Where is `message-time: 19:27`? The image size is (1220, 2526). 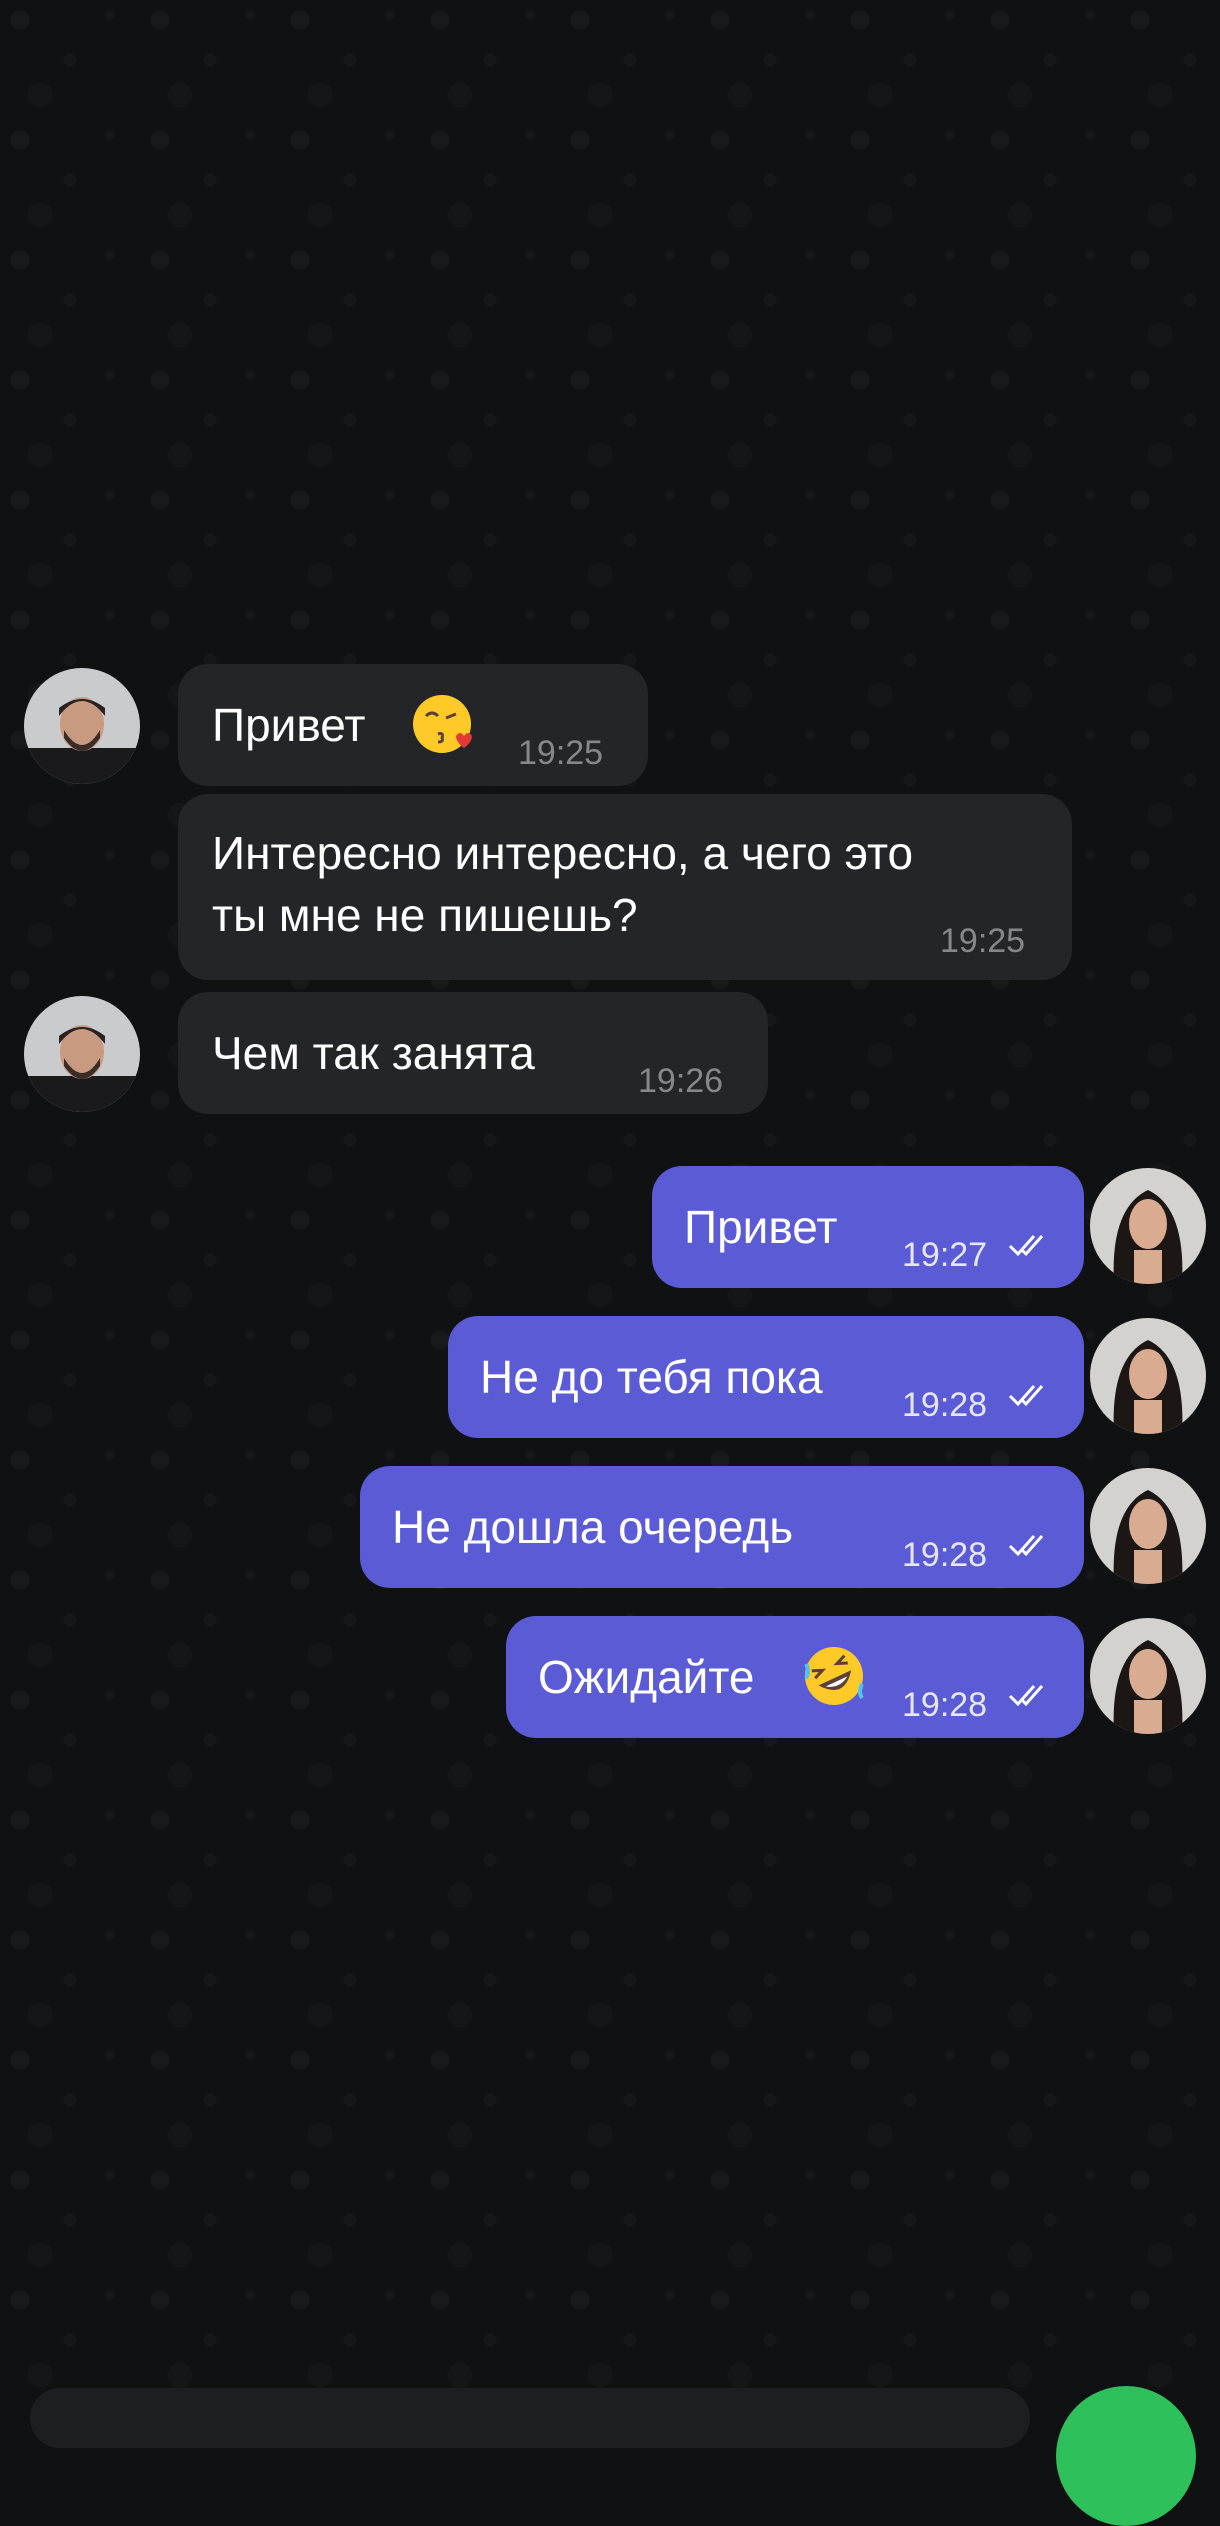
message-time: 19:27 is located at coordinates (945, 1255).